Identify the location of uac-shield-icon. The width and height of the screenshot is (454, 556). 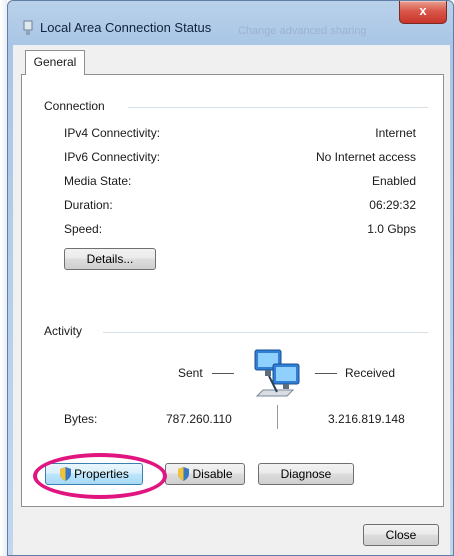
(184, 474).